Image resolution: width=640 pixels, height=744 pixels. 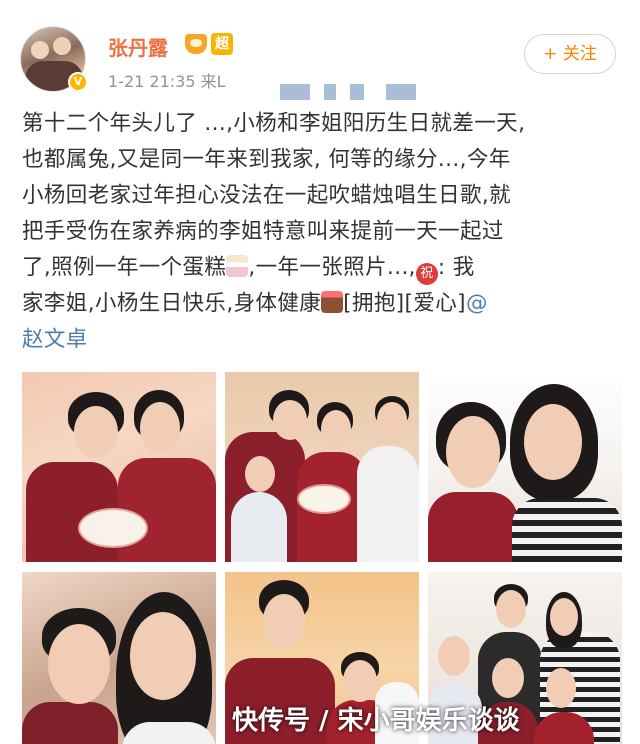 What do you see at coordinates (196, 44) in the screenshot?
I see `crown-icon` at bounding box center [196, 44].